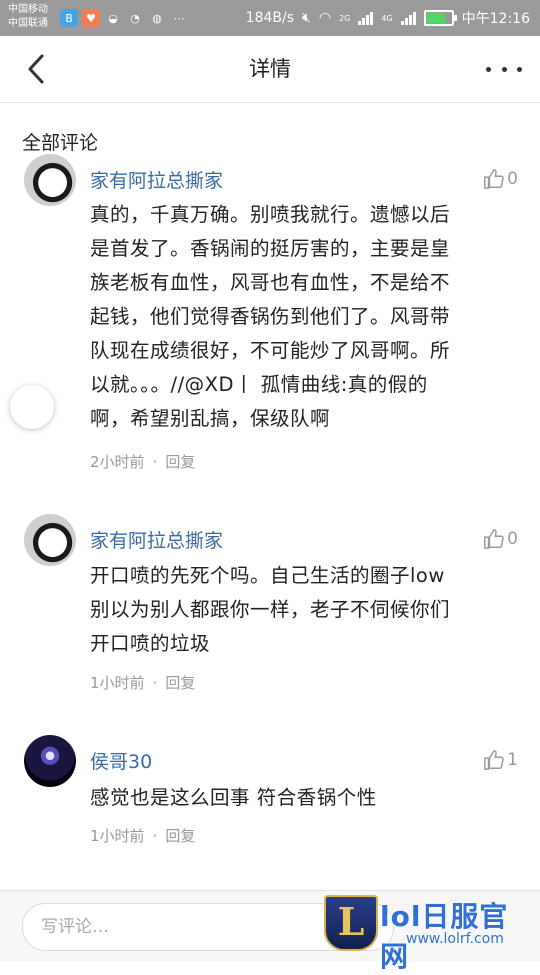 The image size is (540, 975). Describe the element at coordinates (440, 18) in the screenshot. I see `battery-icon` at that location.